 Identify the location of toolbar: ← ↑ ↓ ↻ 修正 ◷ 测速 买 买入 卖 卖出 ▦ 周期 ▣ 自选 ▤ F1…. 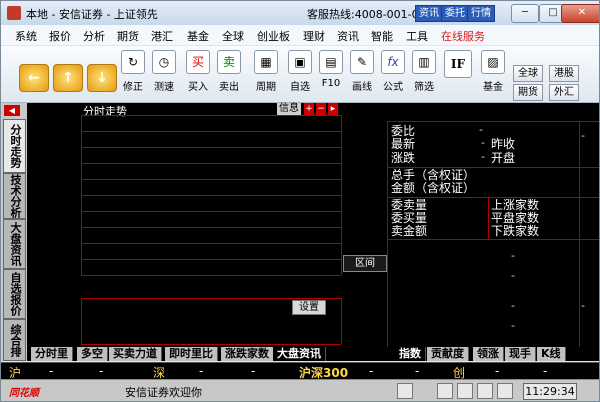
(300, 74).